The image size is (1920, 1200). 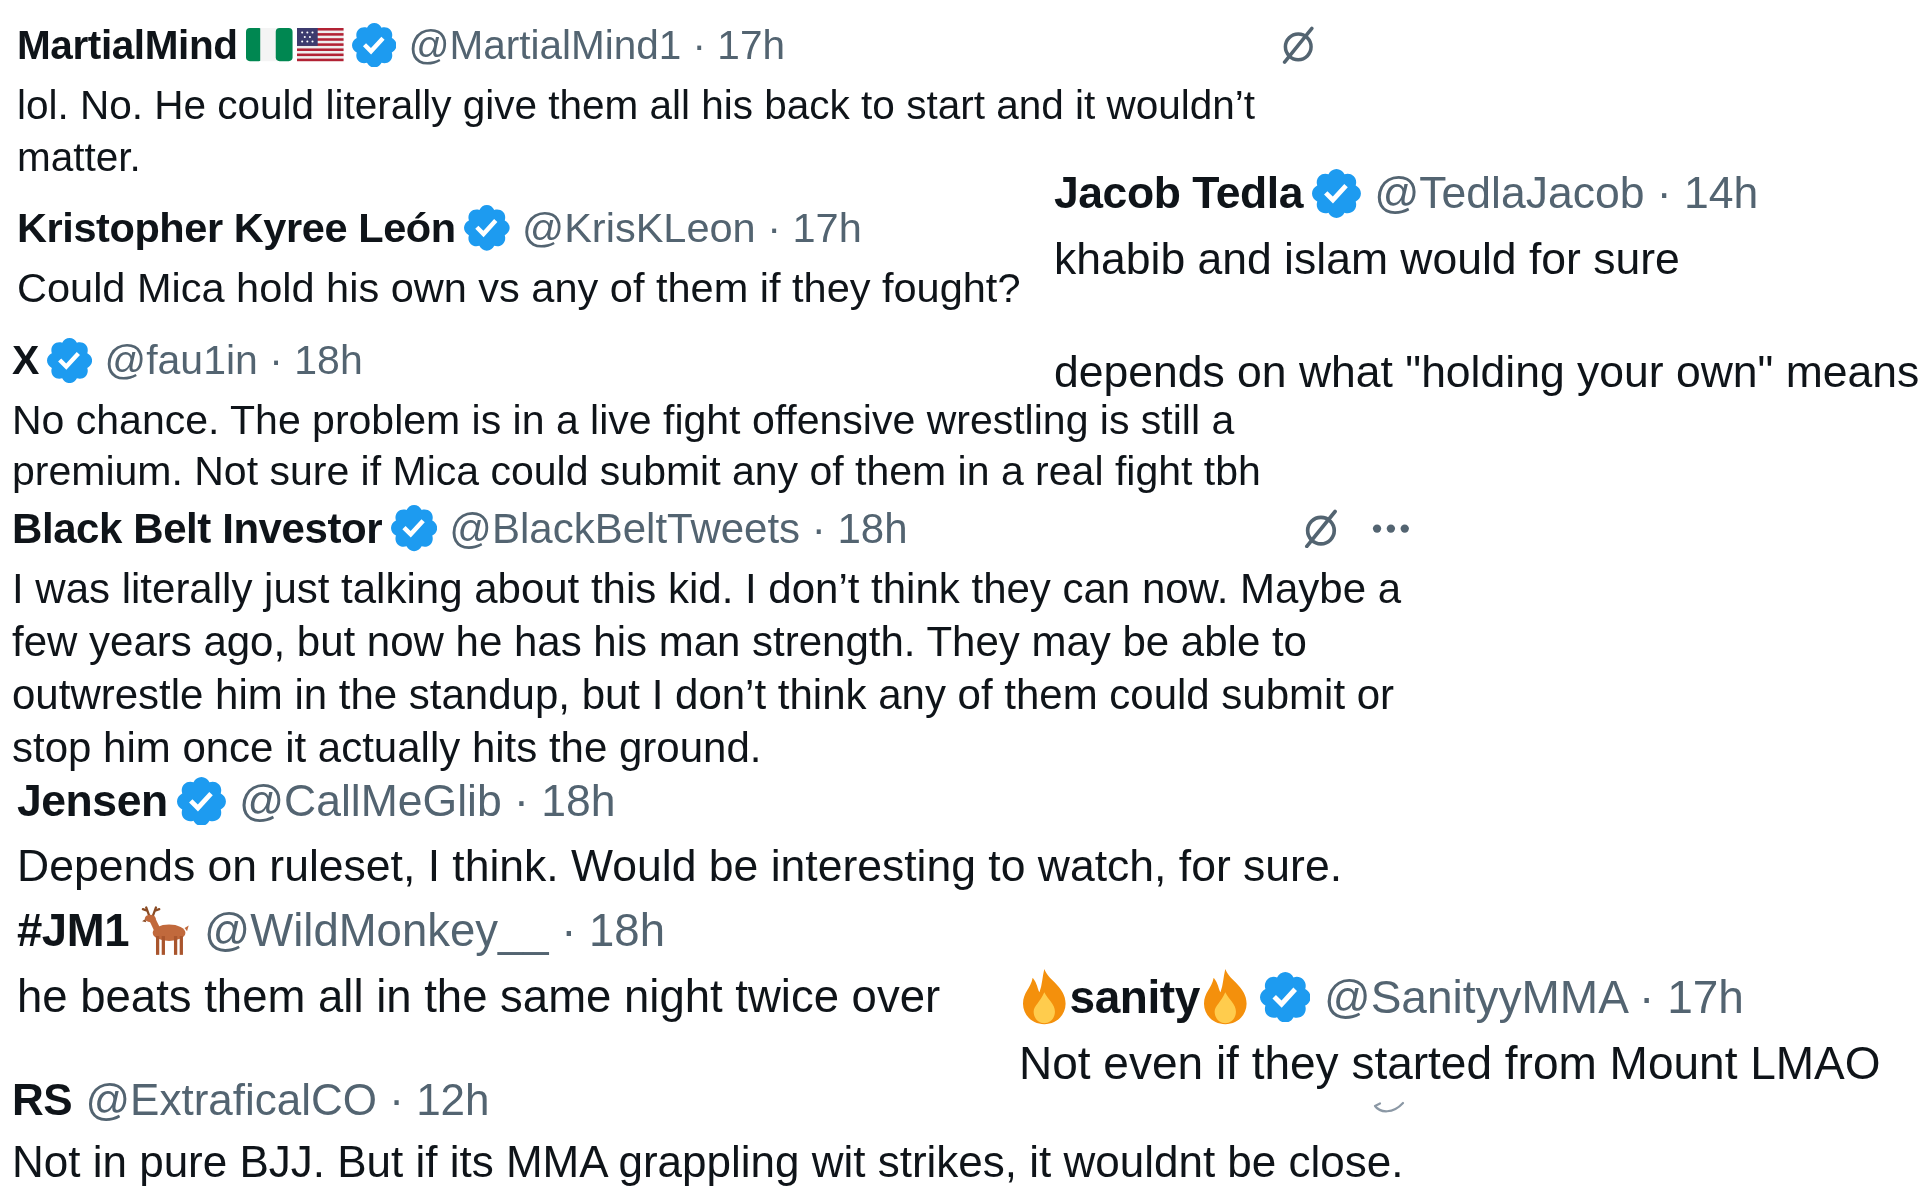 What do you see at coordinates (679, 866) in the screenshot?
I see `post-text: Depends on ruleset, I think. Would be interesting to watch, for sure.` at bounding box center [679, 866].